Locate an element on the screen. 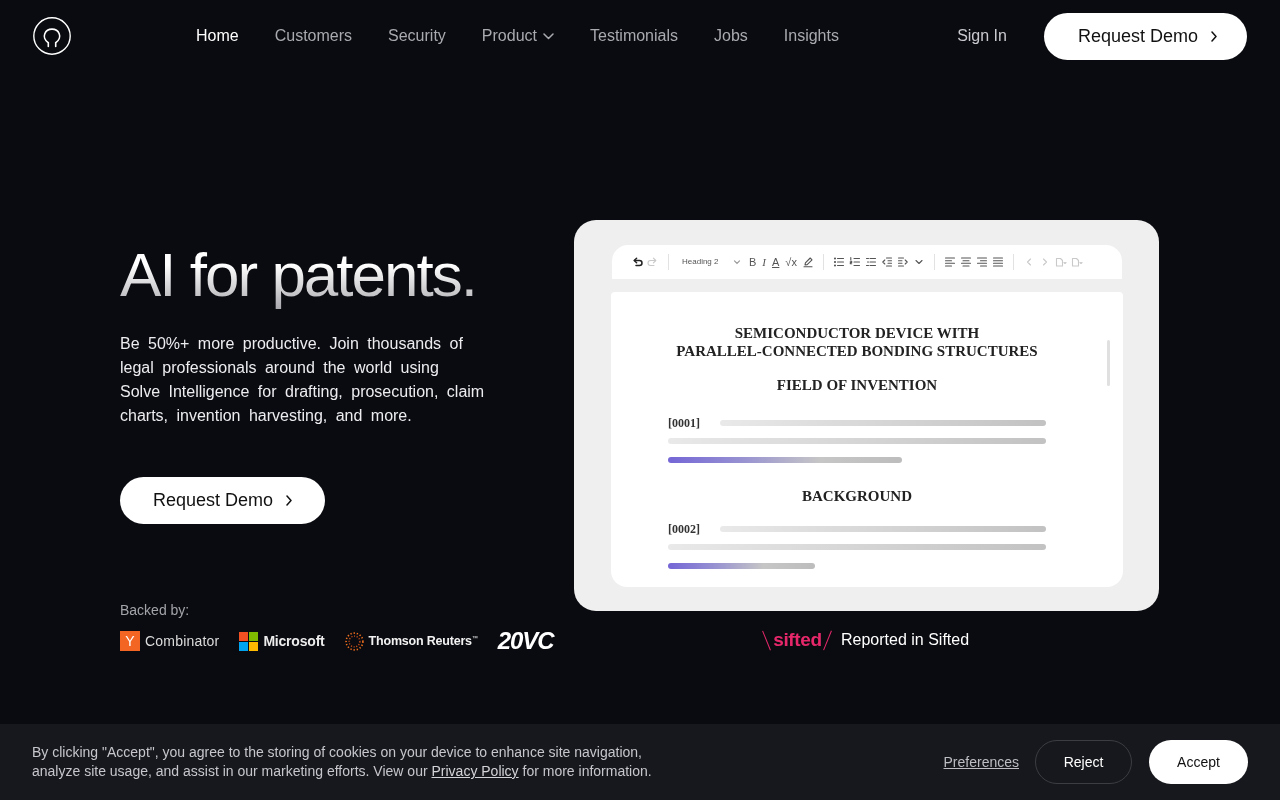 The width and height of the screenshot is (1280, 800). logo-tile: Y is located at coordinates (130, 641).